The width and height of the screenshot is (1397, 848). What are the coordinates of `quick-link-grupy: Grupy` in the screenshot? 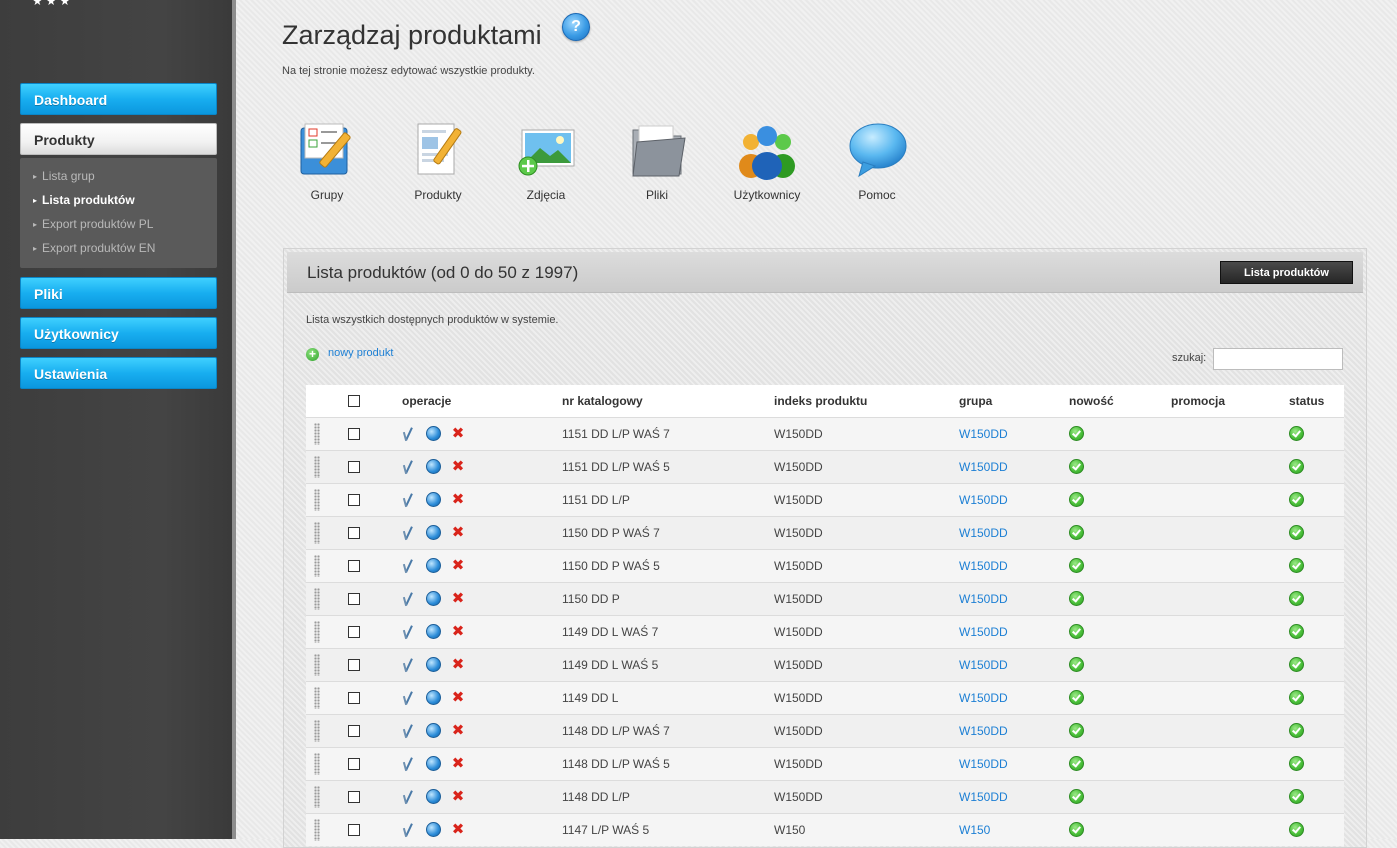 It's located at (327, 160).